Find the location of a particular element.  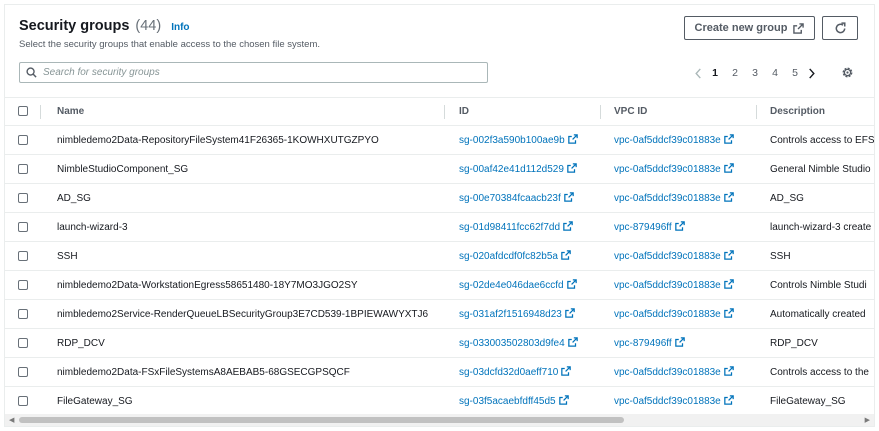

cell-name: FileGateway_SG is located at coordinates (243, 401).